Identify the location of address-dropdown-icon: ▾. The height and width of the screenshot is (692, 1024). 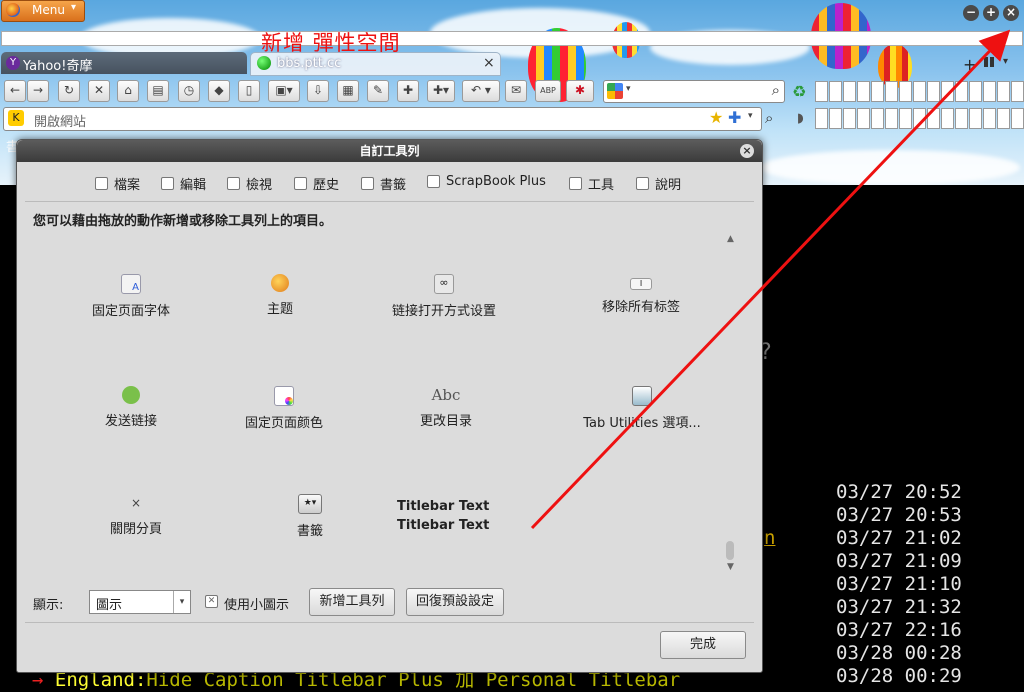
(750, 116).